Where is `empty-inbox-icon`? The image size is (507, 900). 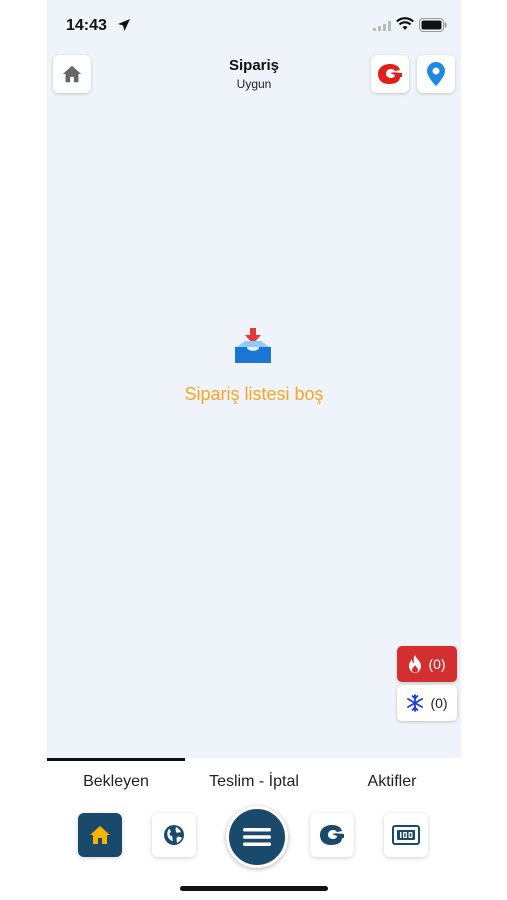
empty-inbox-icon is located at coordinates (253, 345).